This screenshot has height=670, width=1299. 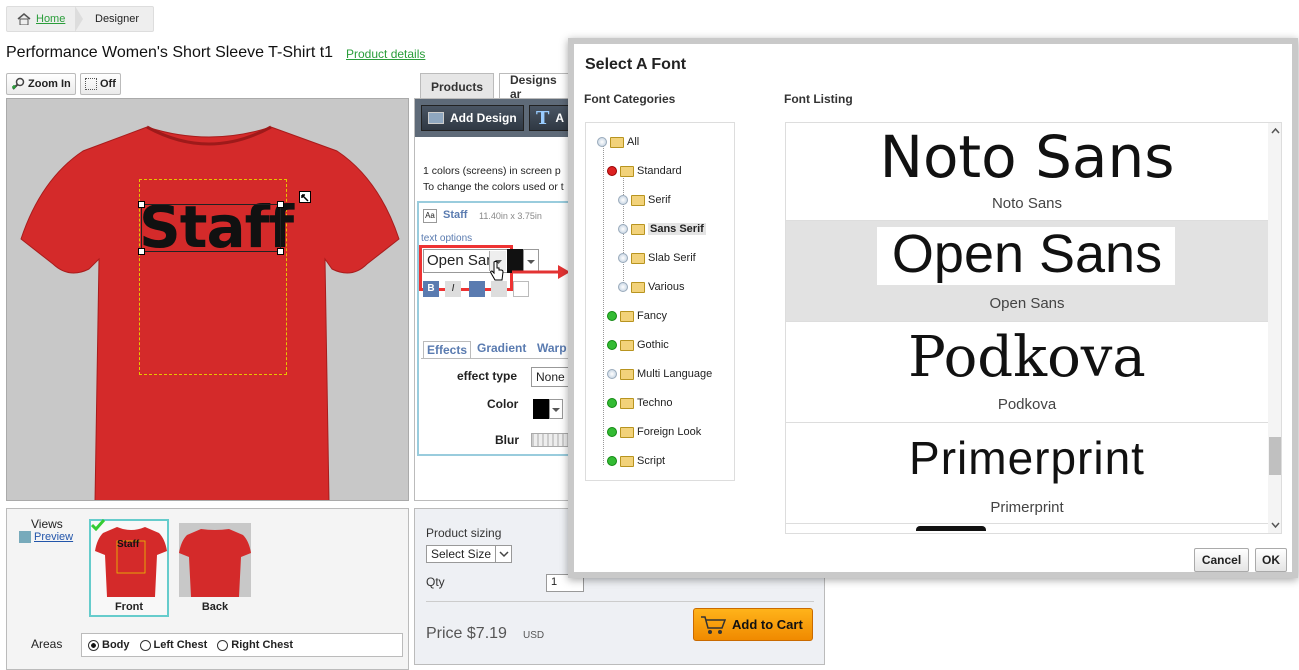 What do you see at coordinates (503, 554) in the screenshot?
I see `size-dropdown-arrow` at bounding box center [503, 554].